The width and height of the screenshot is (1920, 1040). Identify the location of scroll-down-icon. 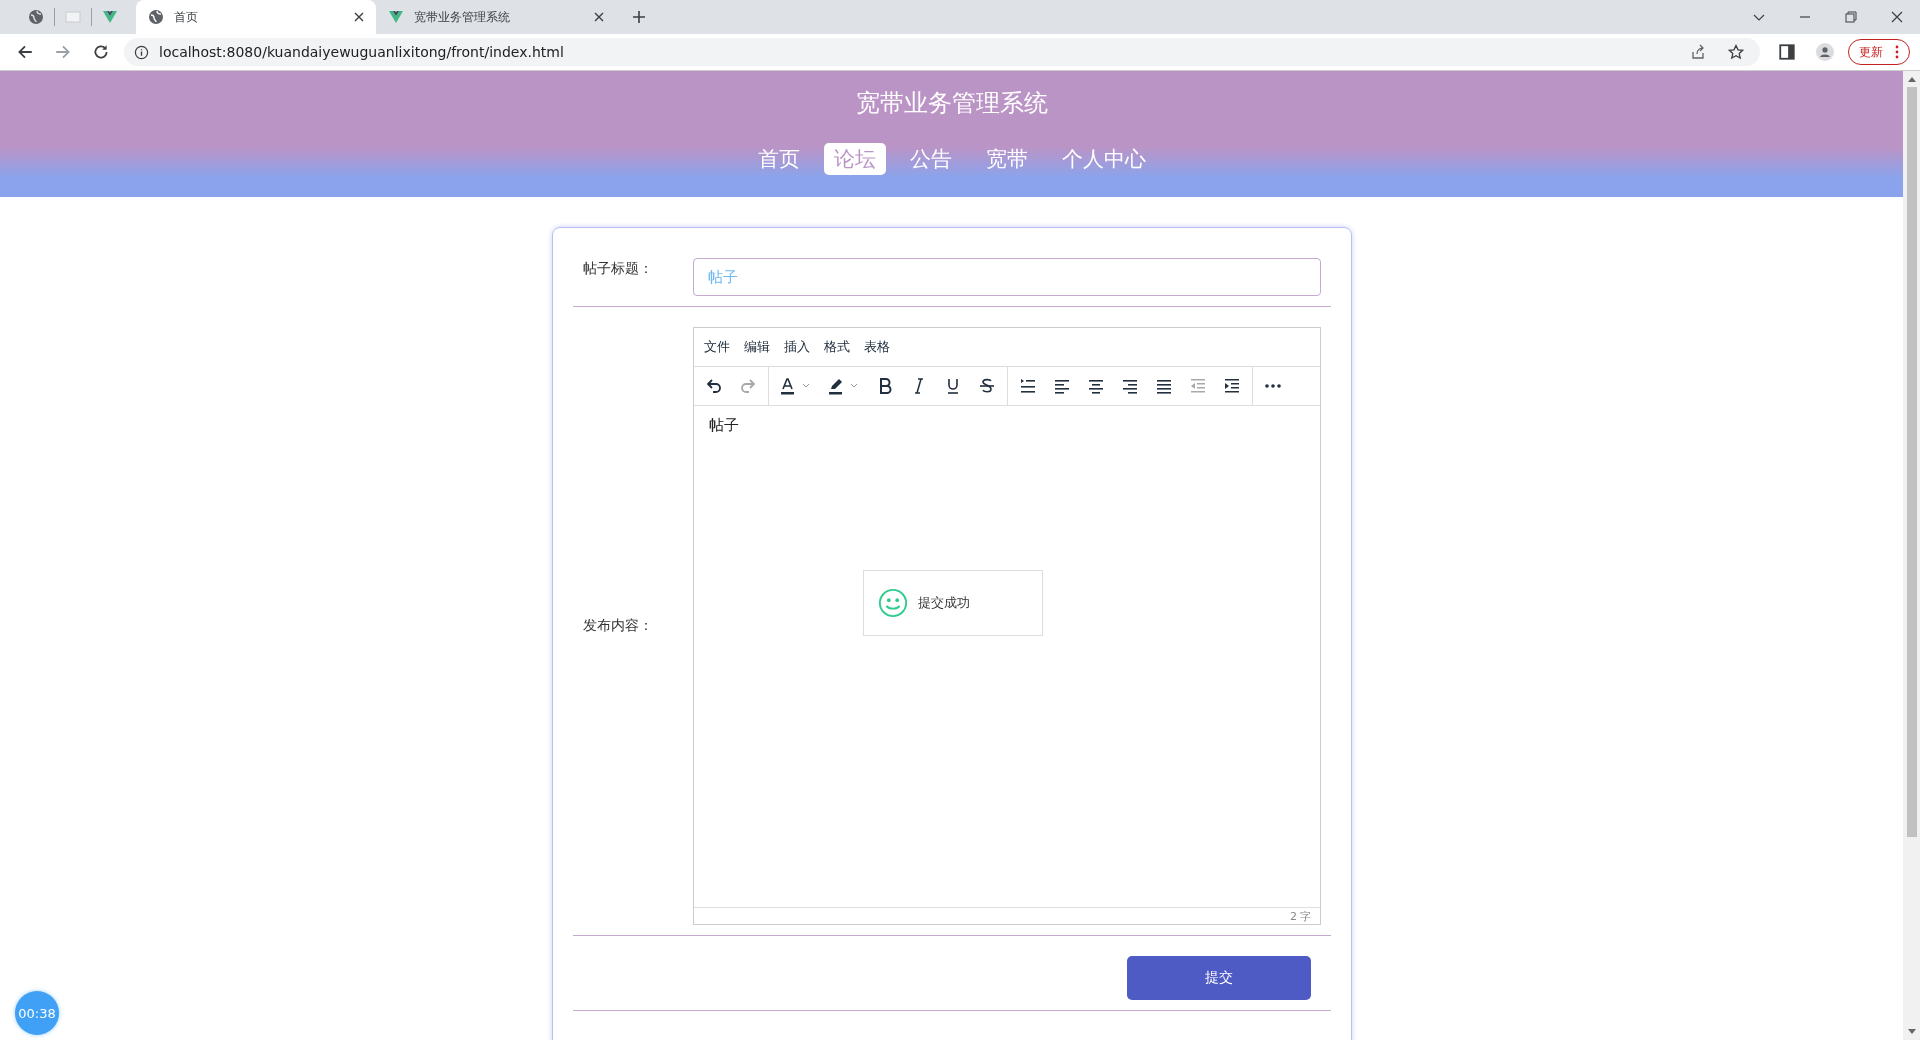
(1911, 1032).